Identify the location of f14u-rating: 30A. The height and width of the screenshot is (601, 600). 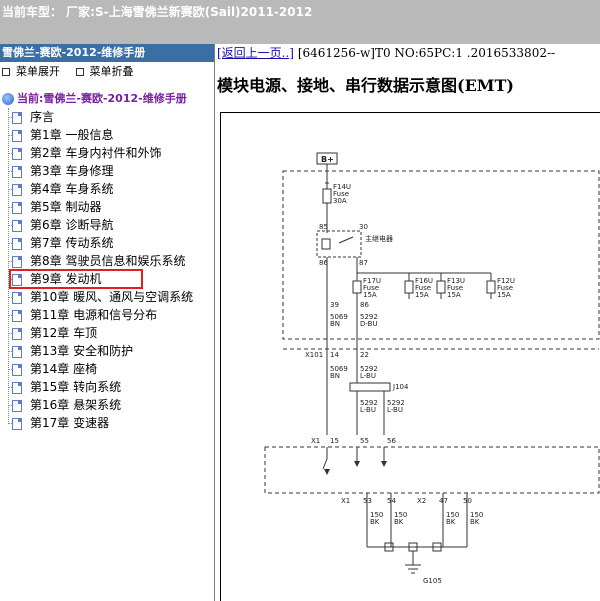
(340, 201).